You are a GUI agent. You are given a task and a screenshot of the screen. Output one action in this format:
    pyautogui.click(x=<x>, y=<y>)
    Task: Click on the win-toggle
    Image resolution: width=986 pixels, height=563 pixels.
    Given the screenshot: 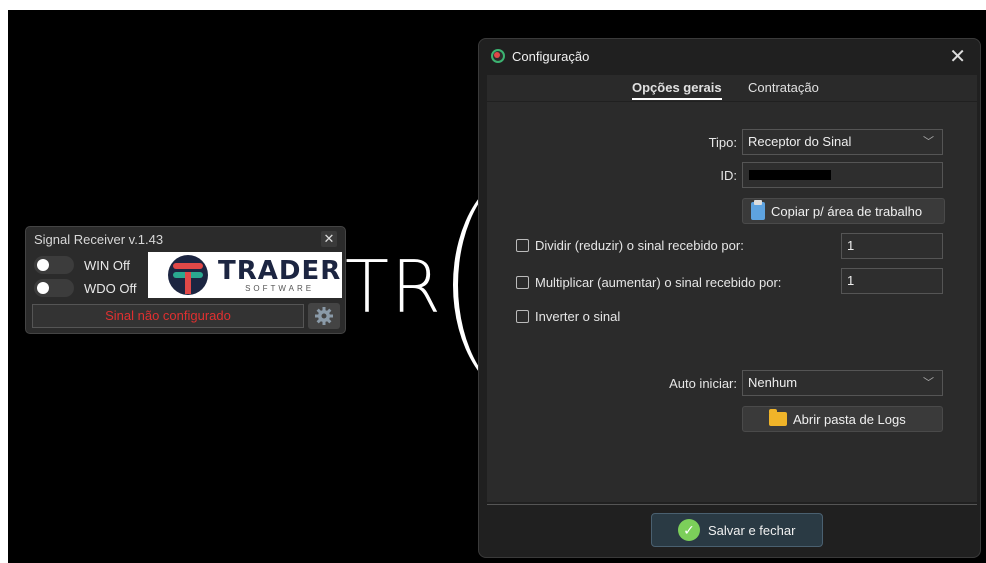 What is the action you would take?
    pyautogui.click(x=54, y=265)
    